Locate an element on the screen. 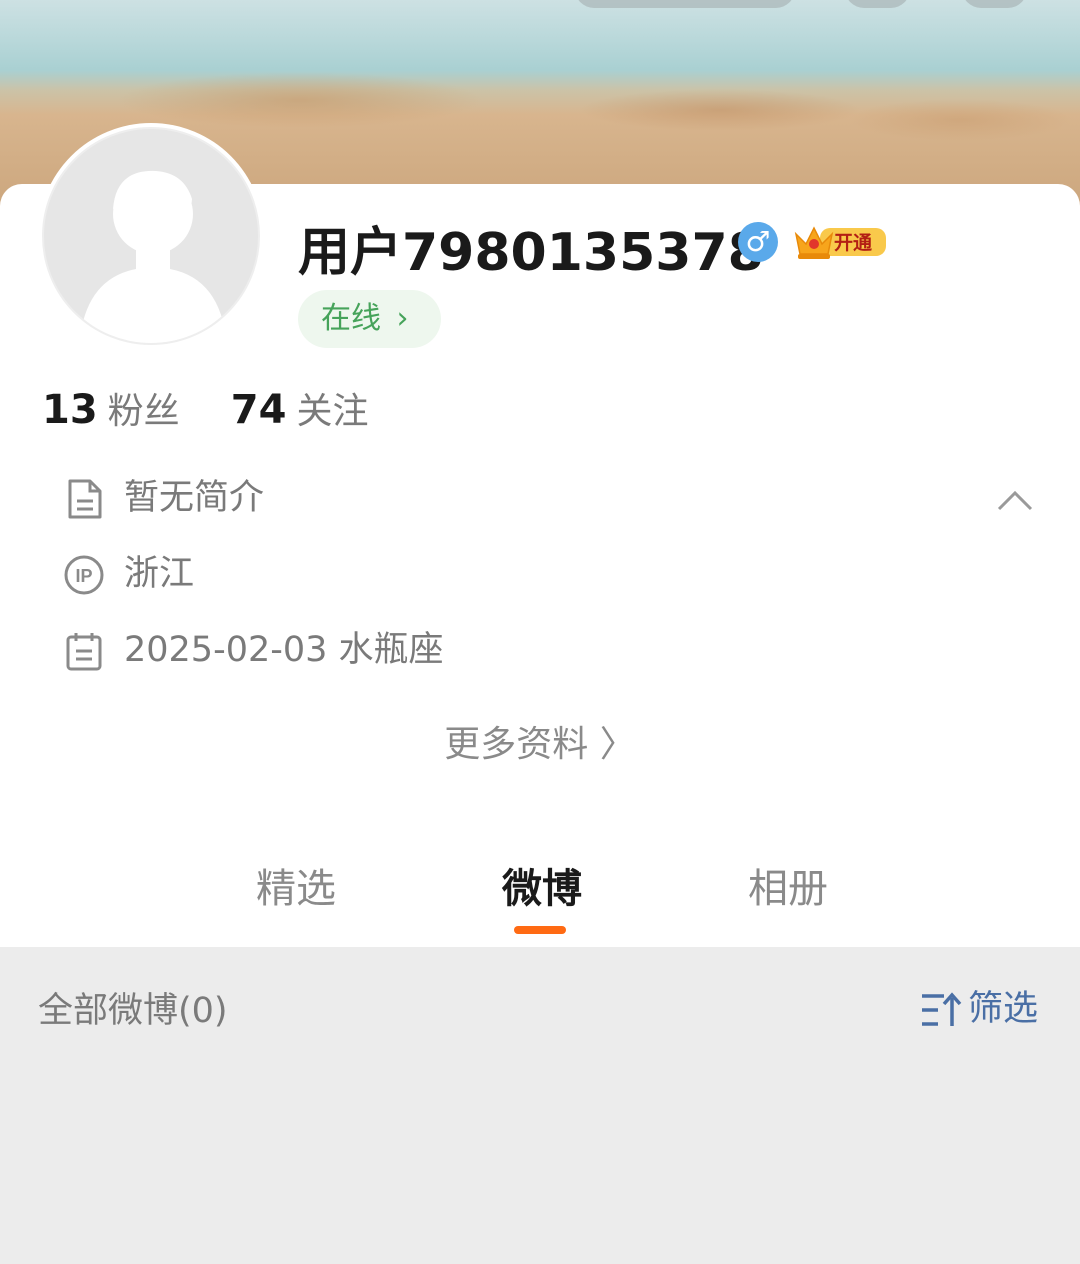  chevron-right-icon: › is located at coordinates (402, 318).